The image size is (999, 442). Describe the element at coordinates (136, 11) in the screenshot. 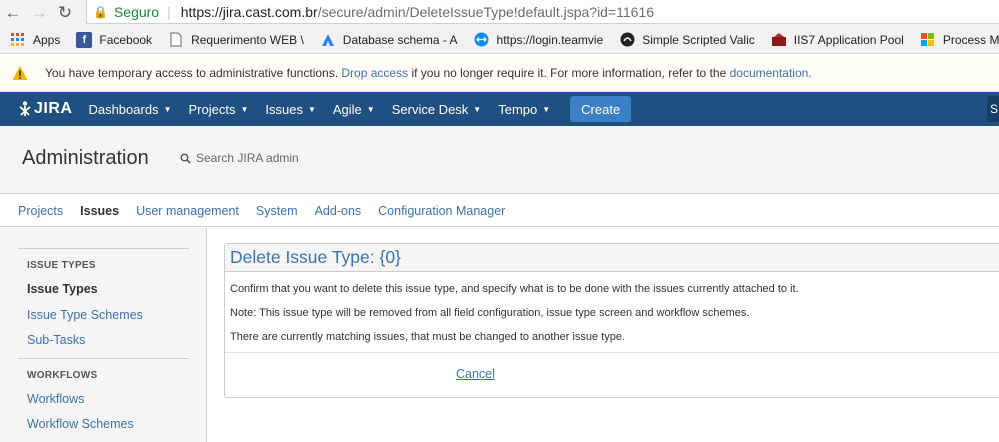

I see `secure-label: Seguro` at that location.